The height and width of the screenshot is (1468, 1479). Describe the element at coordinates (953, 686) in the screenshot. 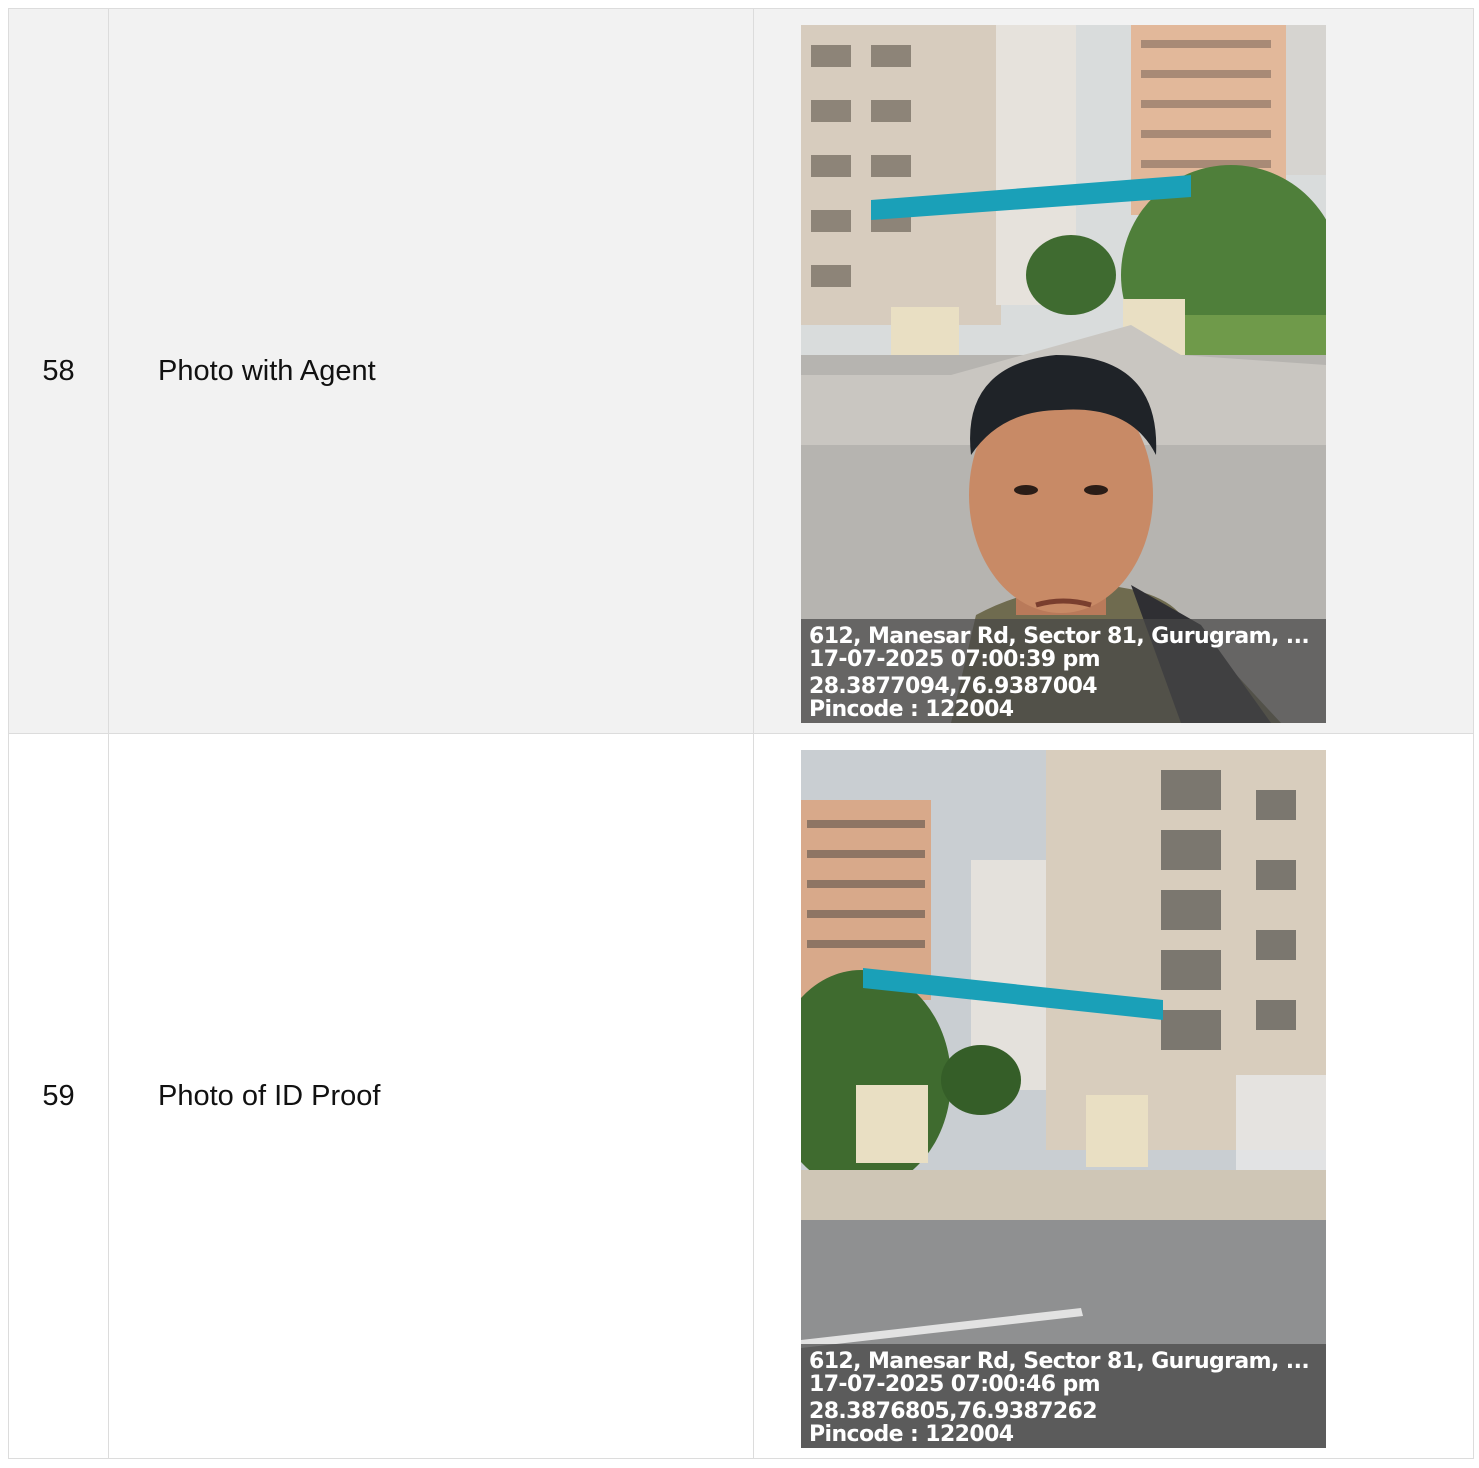

I see `stamp-coordinates: 28.3877094,76.9387004` at that location.